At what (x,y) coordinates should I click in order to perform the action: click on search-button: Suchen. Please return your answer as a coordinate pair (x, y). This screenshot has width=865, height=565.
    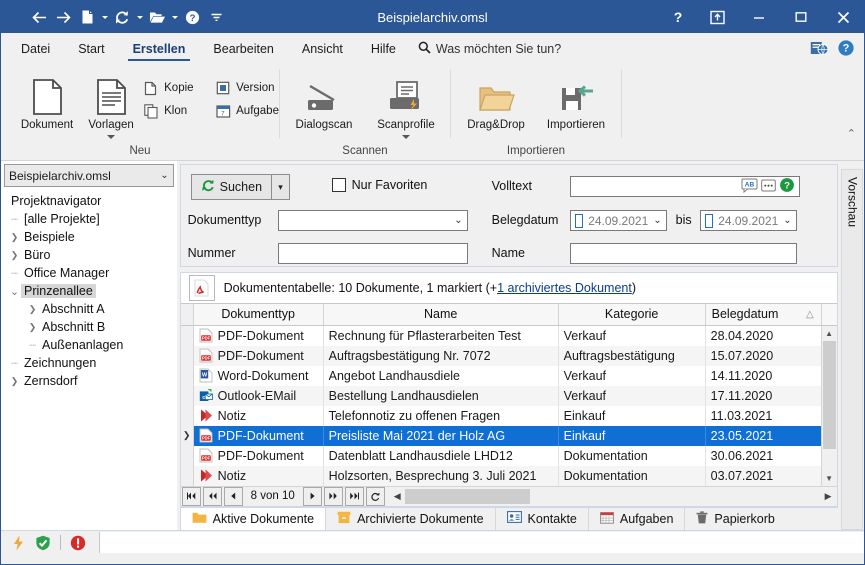
    Looking at the image, I should click on (231, 187).